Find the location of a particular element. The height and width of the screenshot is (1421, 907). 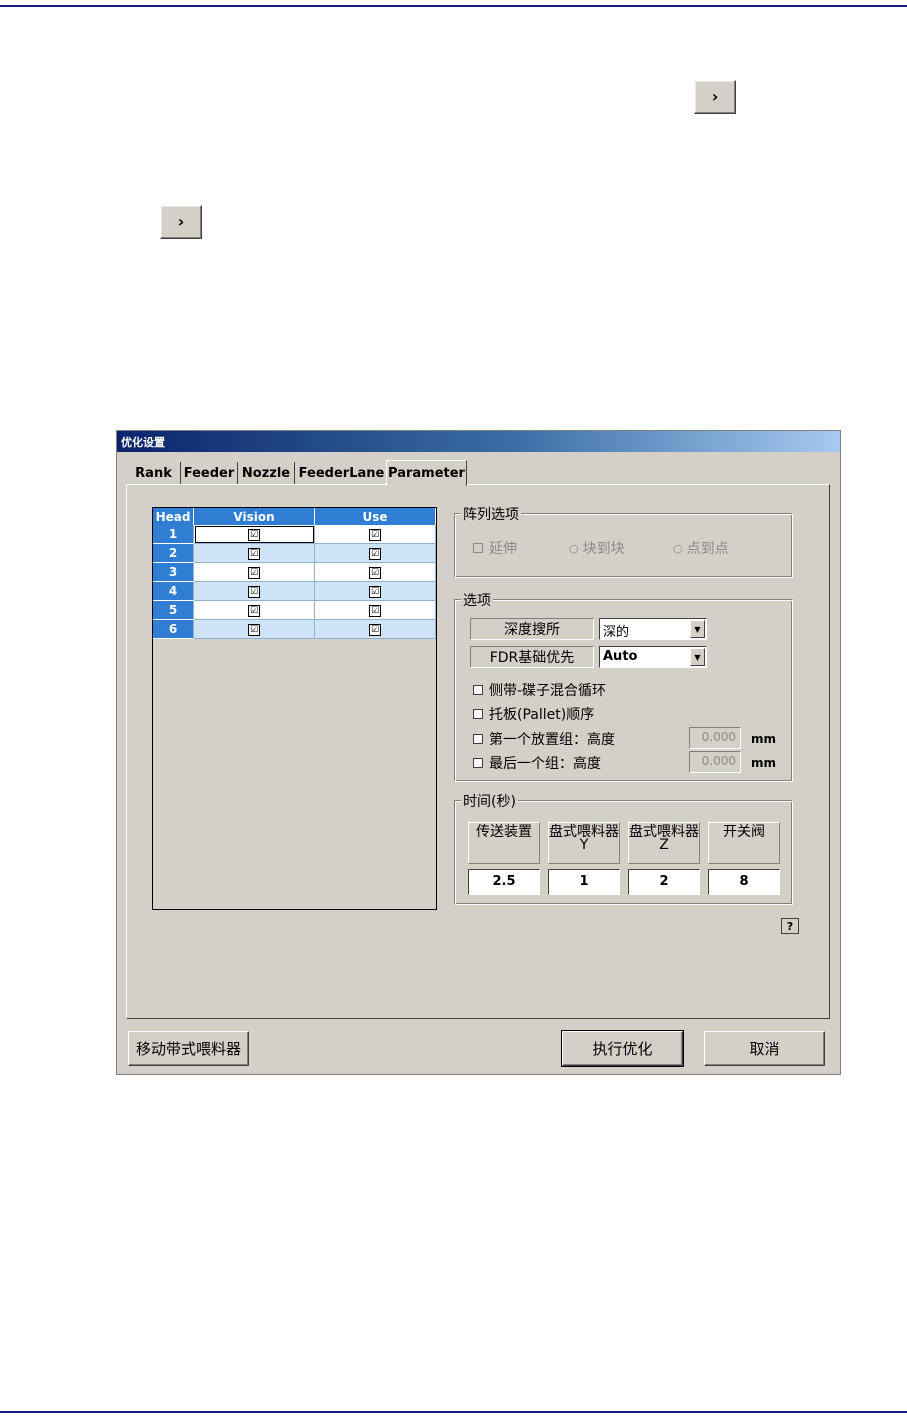

head-number: 5 is located at coordinates (173, 610).